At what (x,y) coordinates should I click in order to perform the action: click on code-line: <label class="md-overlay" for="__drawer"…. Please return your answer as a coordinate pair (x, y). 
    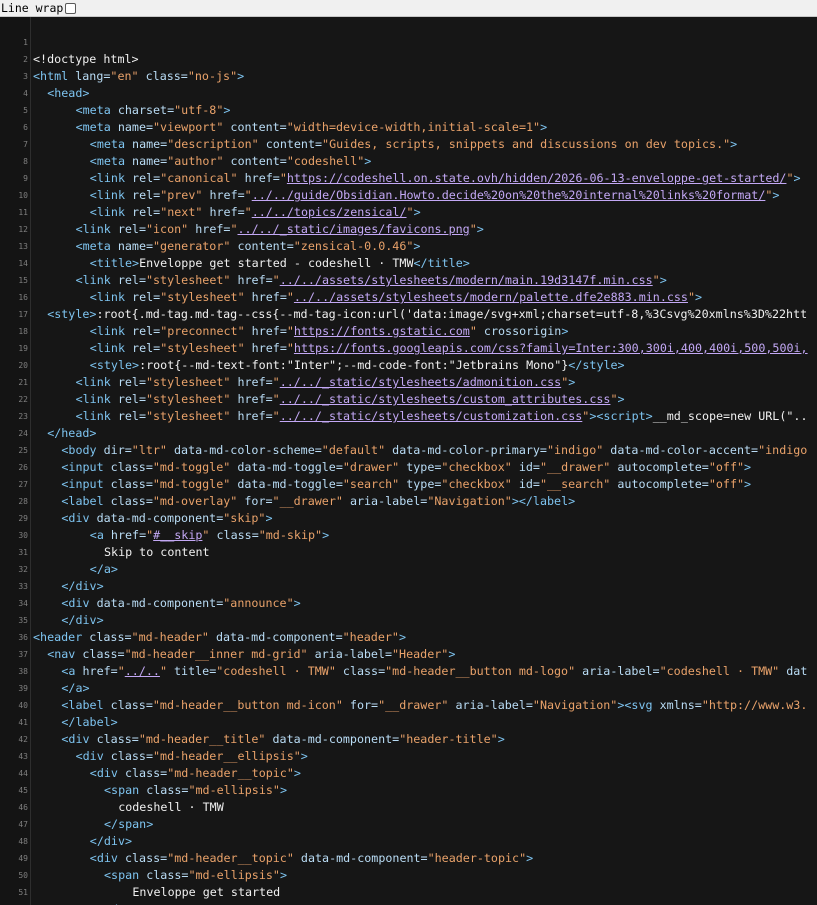
    Looking at the image, I should click on (304, 501).